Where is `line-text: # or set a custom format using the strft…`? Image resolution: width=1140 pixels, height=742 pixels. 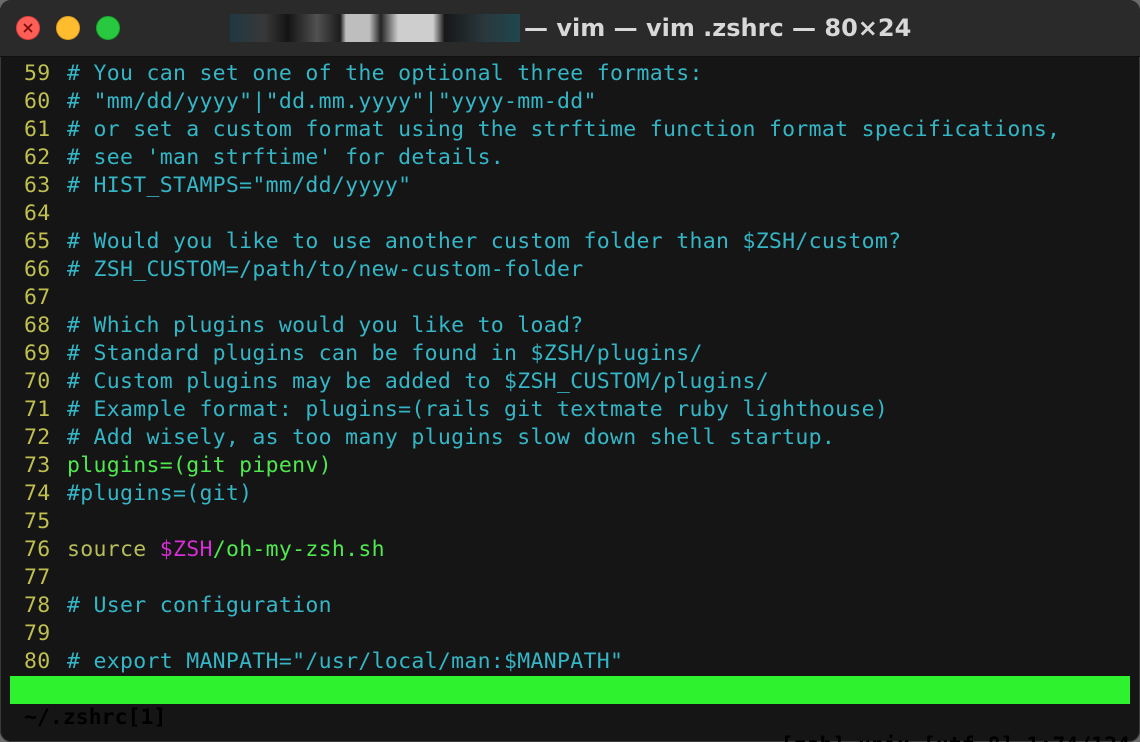 line-text: # or set a custom format using the strft… is located at coordinates (564, 129).